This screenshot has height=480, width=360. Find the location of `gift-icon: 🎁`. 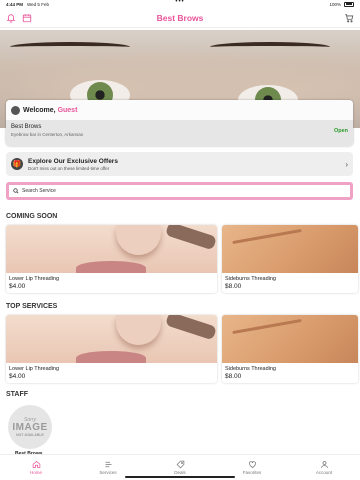

gift-icon: 🎁 is located at coordinates (17, 164).